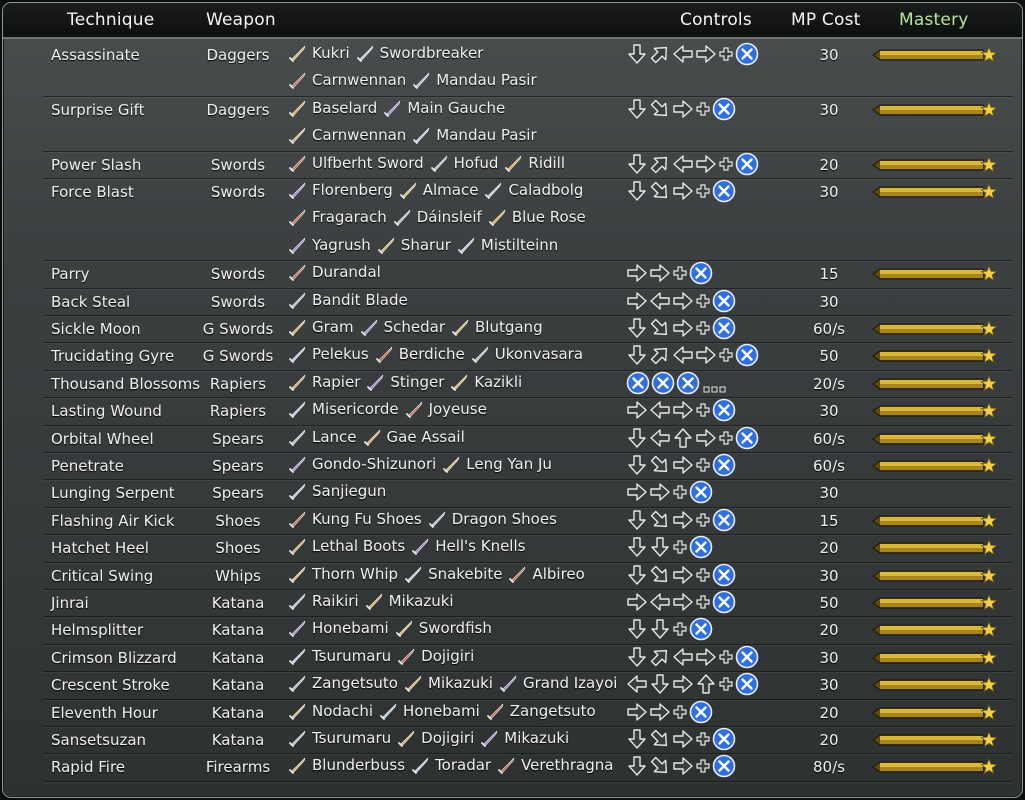 The width and height of the screenshot is (1025, 800). I want to click on weapon-item: Bandit Blade, so click(348, 300).